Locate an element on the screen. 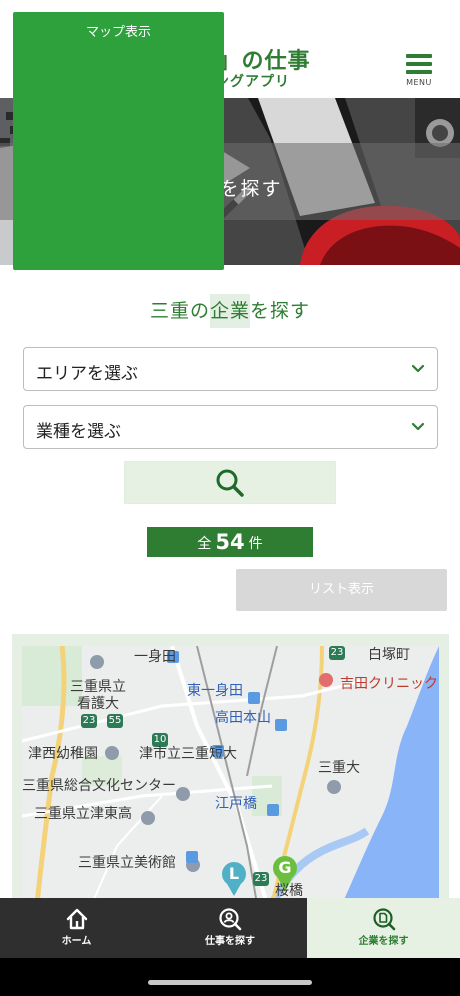  map-label-sogo-bunka: 三重県総合文化センター is located at coordinates (99, 786).